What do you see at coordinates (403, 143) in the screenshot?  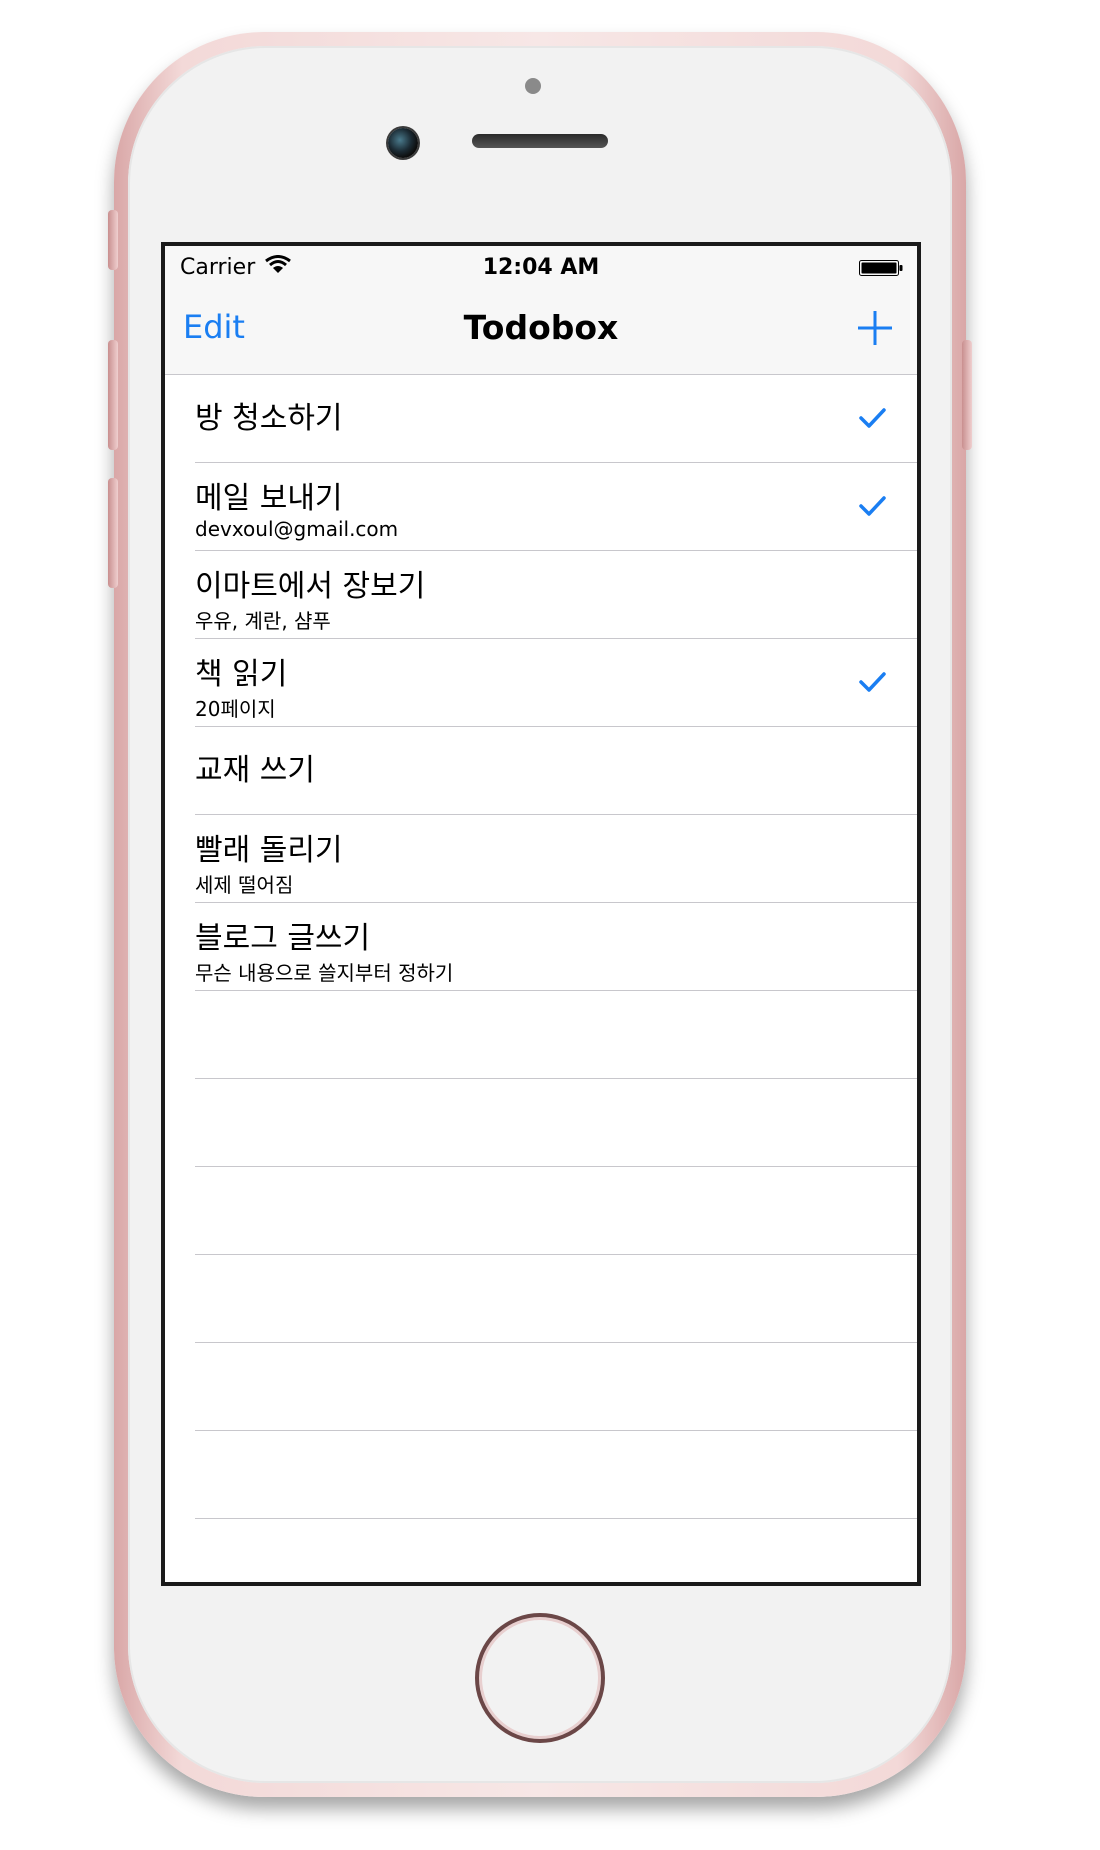 I see `front-camera-icon` at bounding box center [403, 143].